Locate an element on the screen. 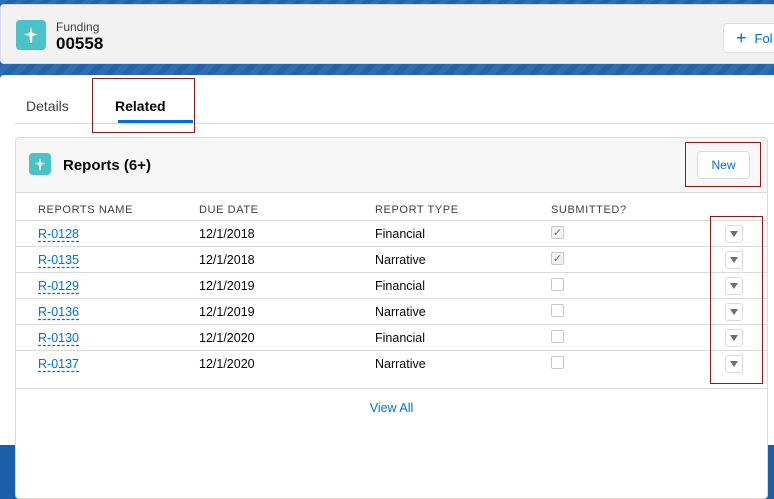 This screenshot has height=499, width=774. table-row: R-0135 12/1/2018 Narrative ✓ is located at coordinates (391, 259).